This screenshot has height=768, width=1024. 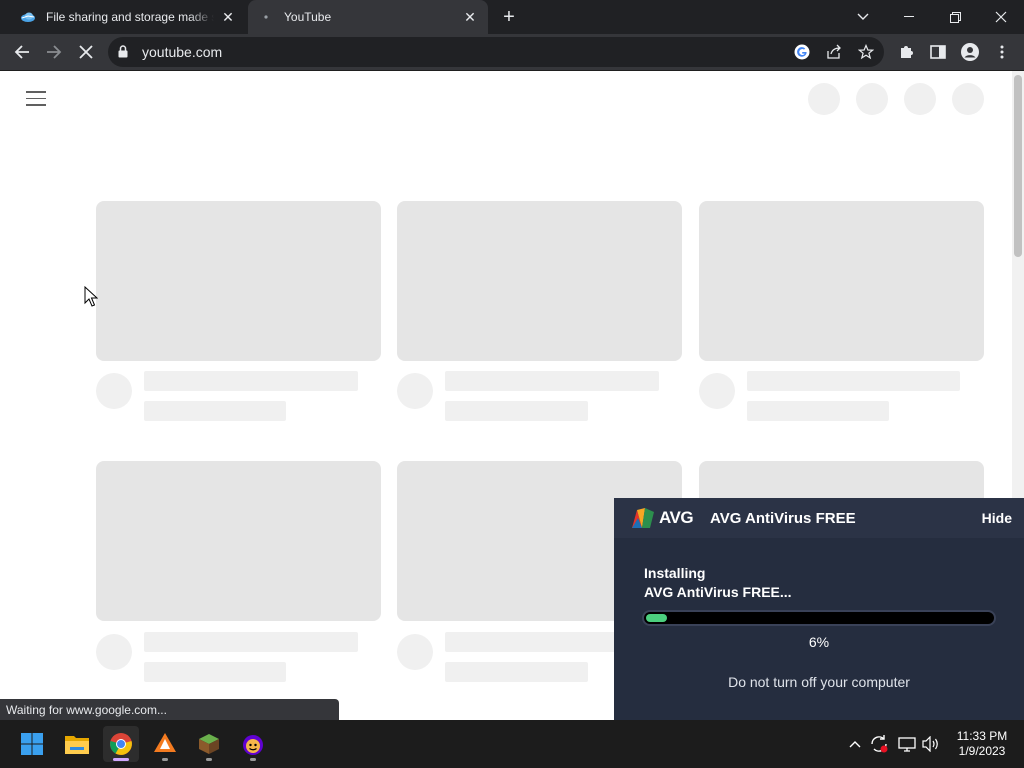 I want to click on show-hidden-icons-button, so click(x=855, y=744).